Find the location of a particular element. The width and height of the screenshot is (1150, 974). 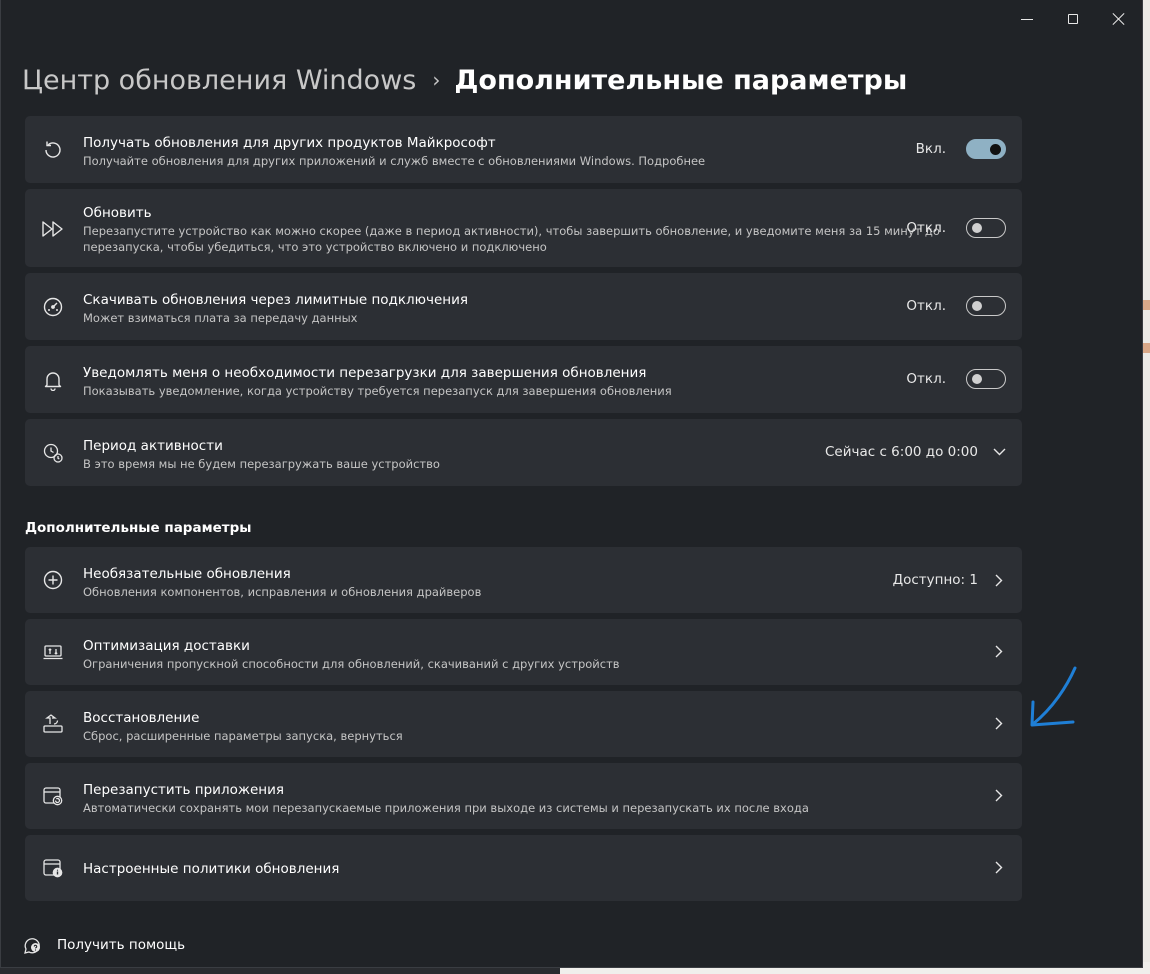

toggle-metered-connections is located at coordinates (986, 306).